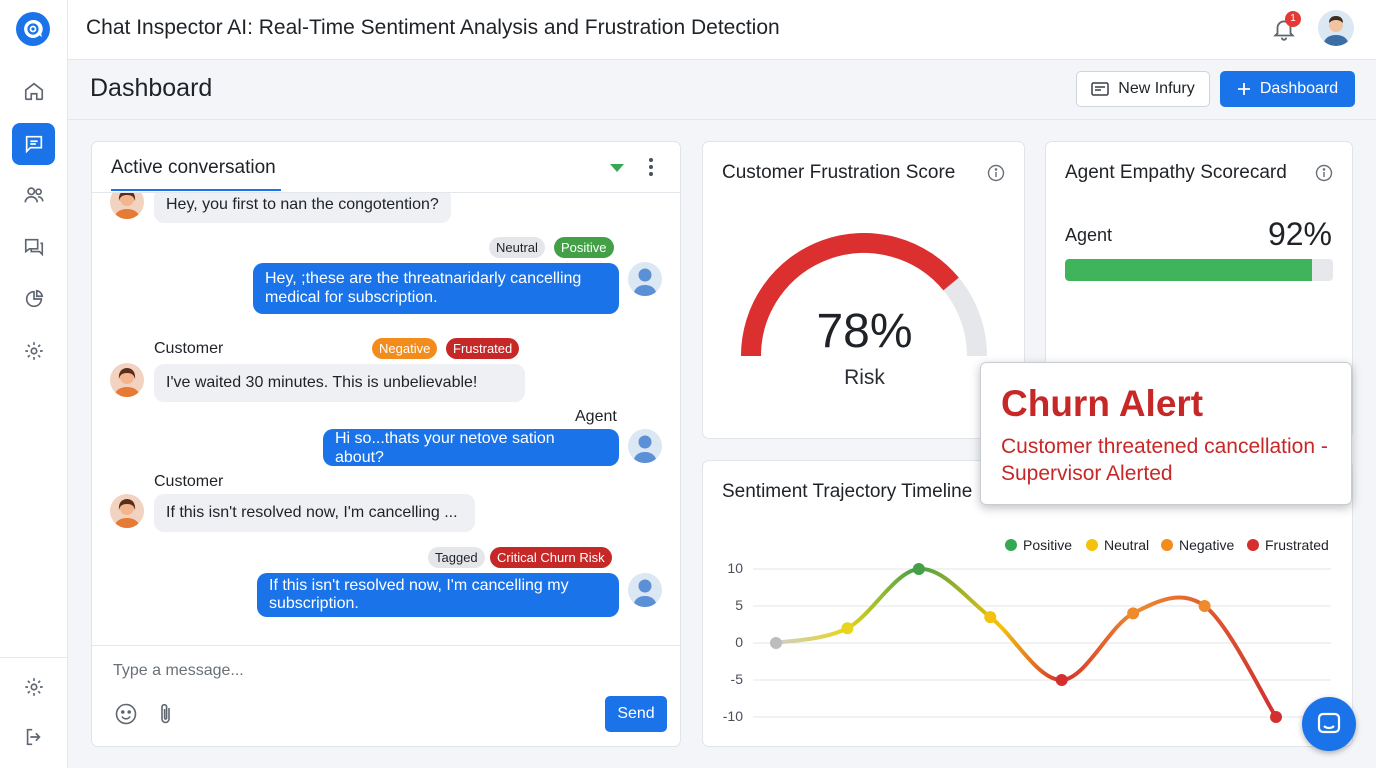  Describe the element at coordinates (1199, 270) in the screenshot. I see `empathy-progress-track` at that location.